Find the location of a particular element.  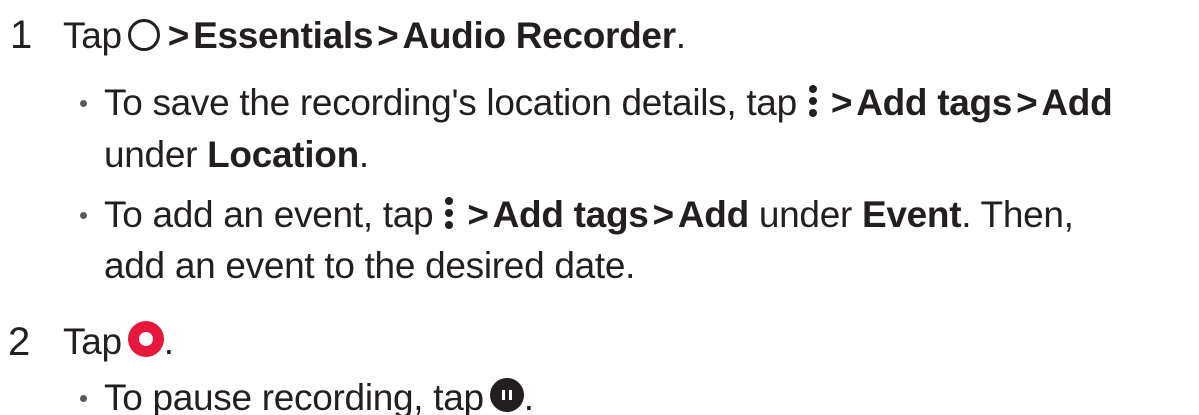

bullet-1-line-2: under Location. is located at coordinates (236, 154).